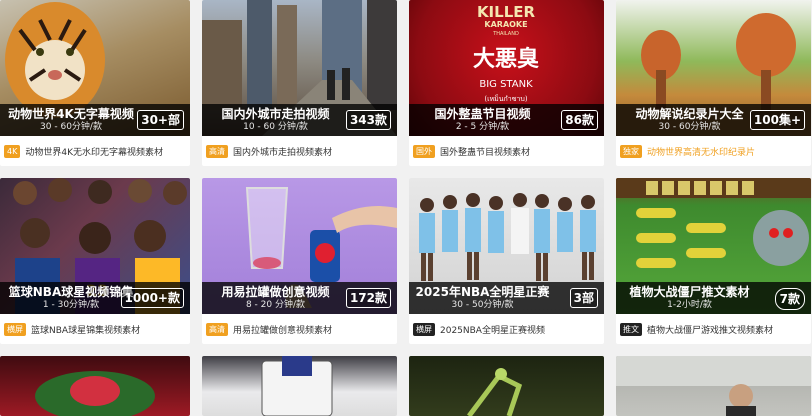 This screenshot has width=812, height=416. I want to click on svg-text: (เหม็นกำซาบ), so click(505, 98).